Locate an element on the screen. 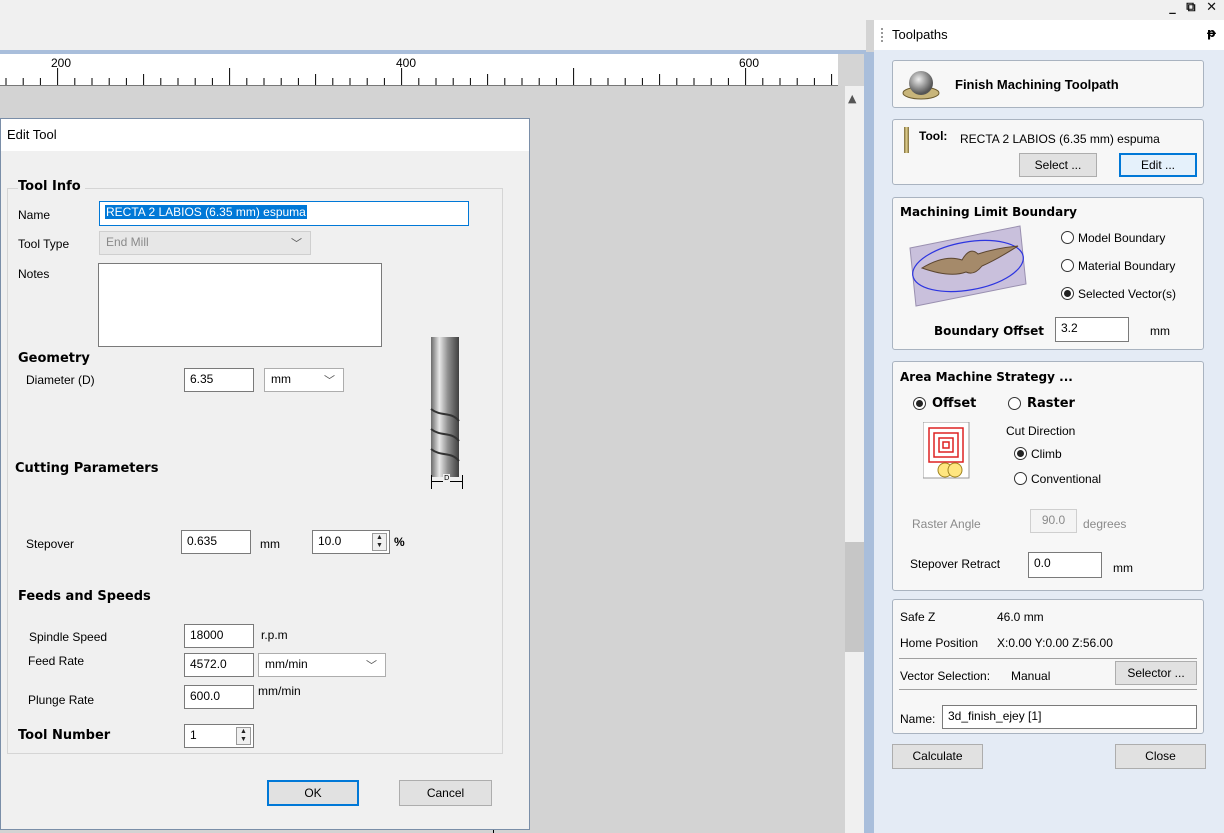  cutting-parameters-header: Cutting Parameters is located at coordinates (87, 468).